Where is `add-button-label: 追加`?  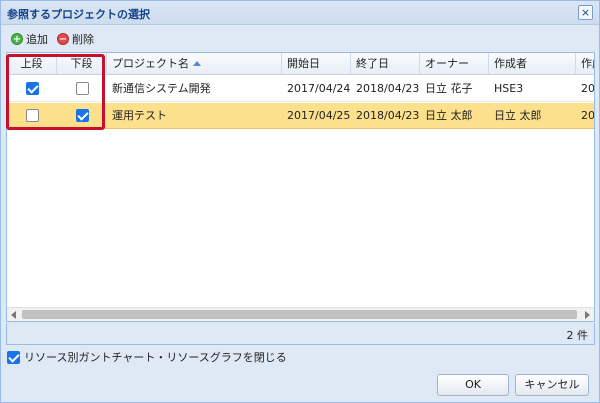
add-button-label: 追加 is located at coordinates (37, 39).